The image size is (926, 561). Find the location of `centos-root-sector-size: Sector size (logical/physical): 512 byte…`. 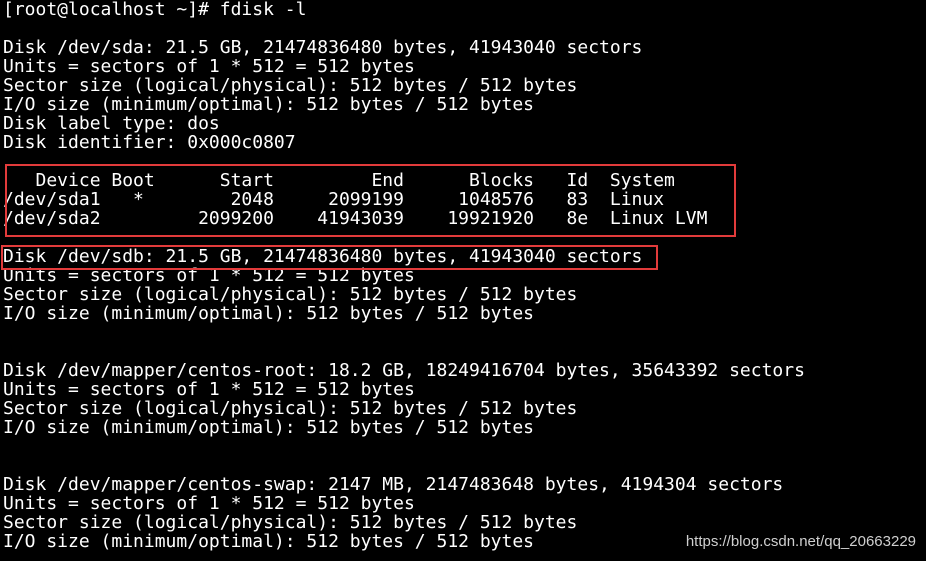

centos-root-sector-size: Sector size (logical/physical): 512 byte… is located at coordinates (290, 408).